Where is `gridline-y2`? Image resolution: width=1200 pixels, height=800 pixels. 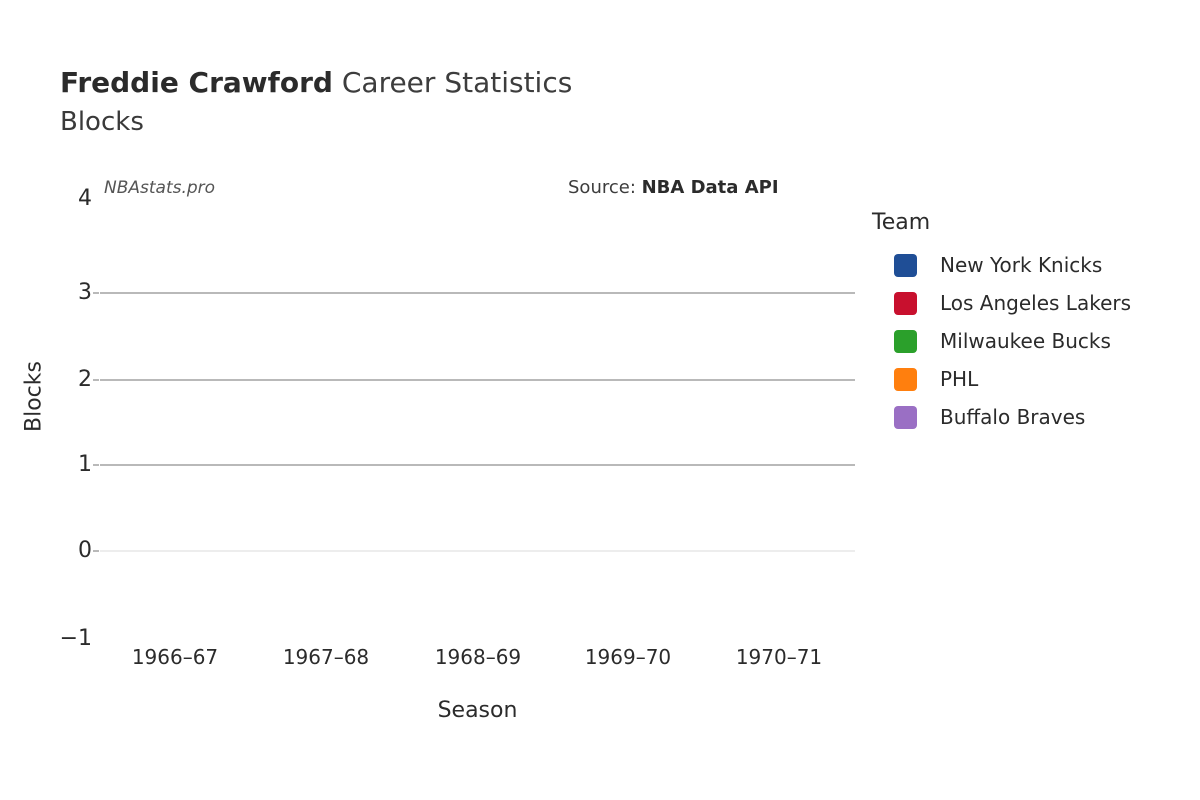
gridline-y2 is located at coordinates (477, 380).